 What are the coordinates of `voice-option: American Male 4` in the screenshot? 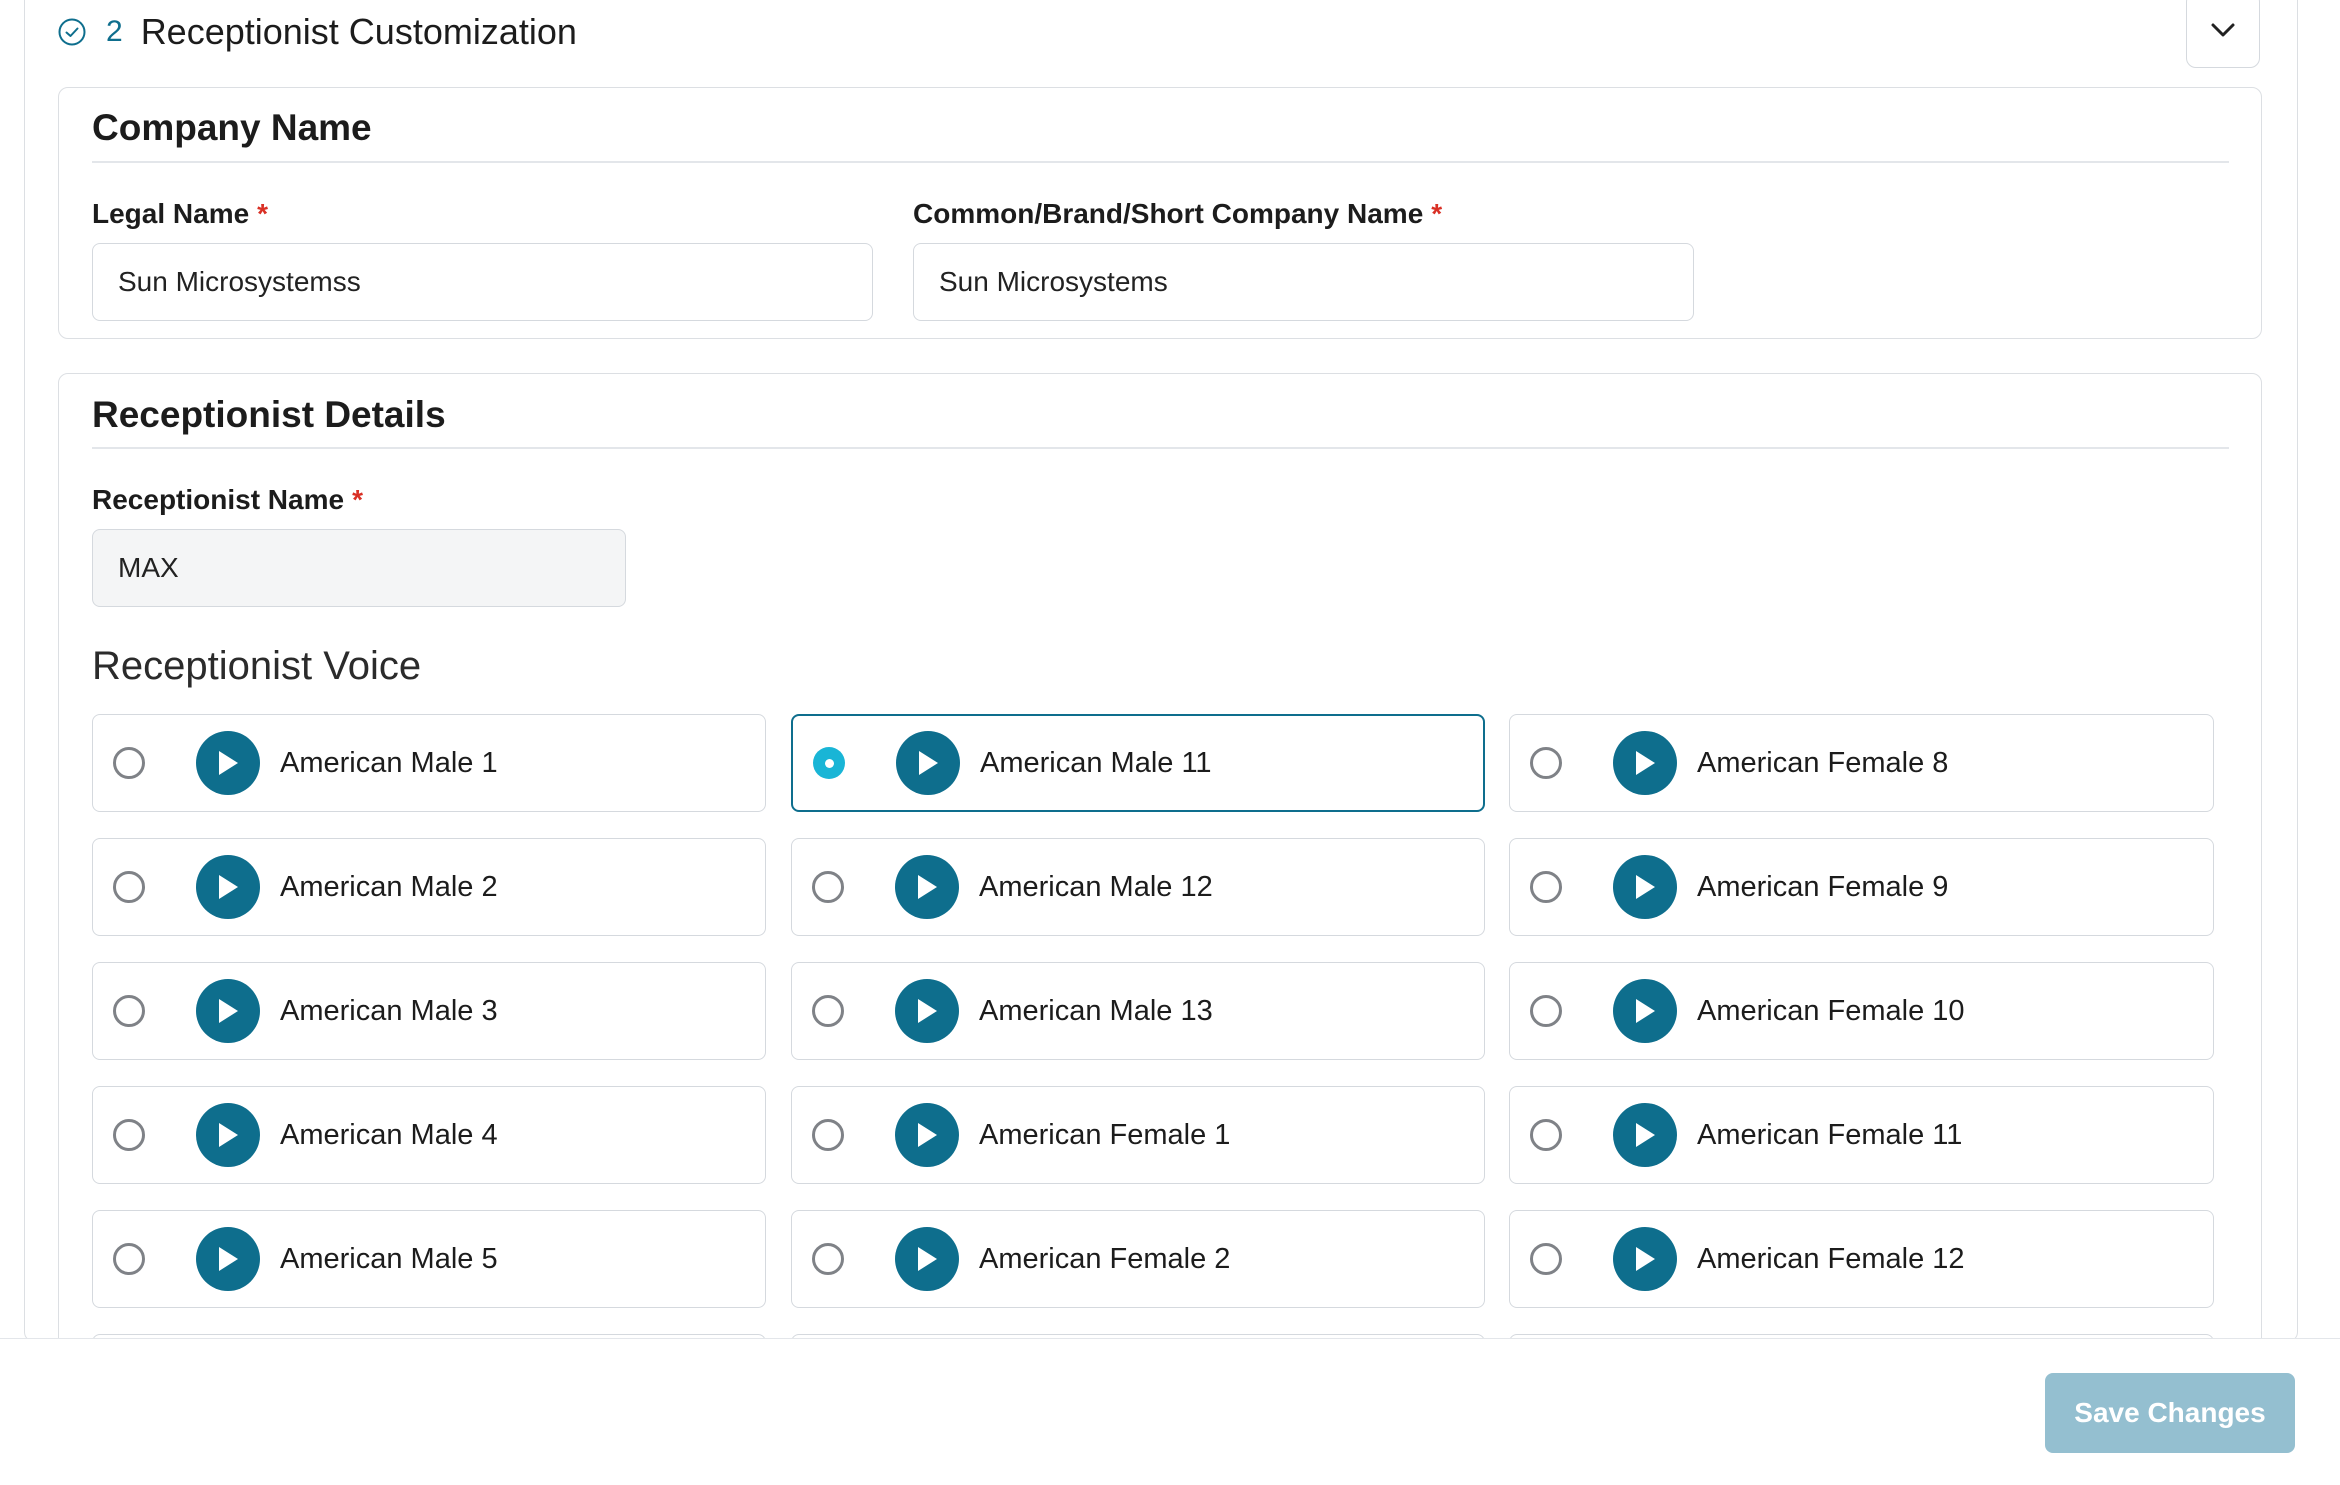 It's located at (429, 1135).